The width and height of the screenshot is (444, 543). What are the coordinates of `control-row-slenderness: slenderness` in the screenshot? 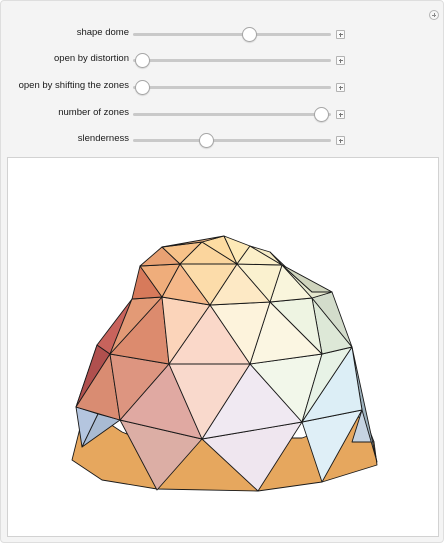 It's located at (222, 140).